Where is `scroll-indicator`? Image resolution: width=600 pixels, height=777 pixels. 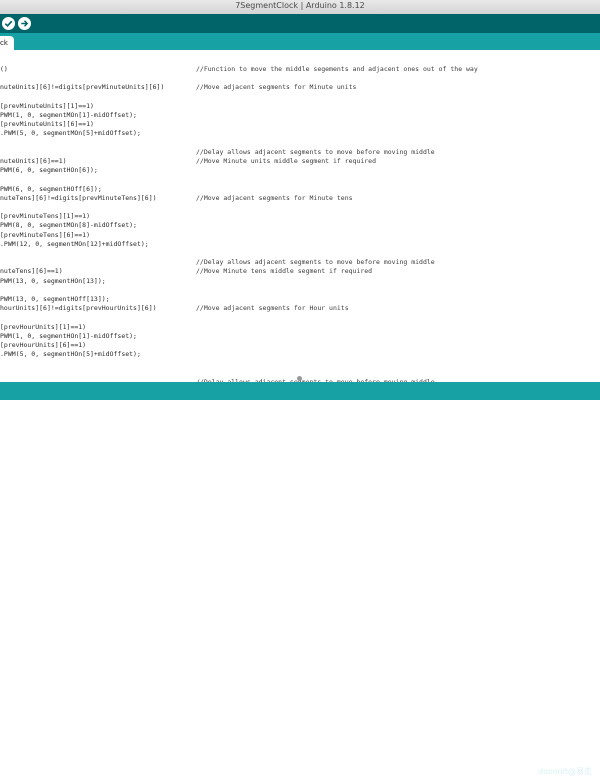 scroll-indicator is located at coordinates (299, 378).